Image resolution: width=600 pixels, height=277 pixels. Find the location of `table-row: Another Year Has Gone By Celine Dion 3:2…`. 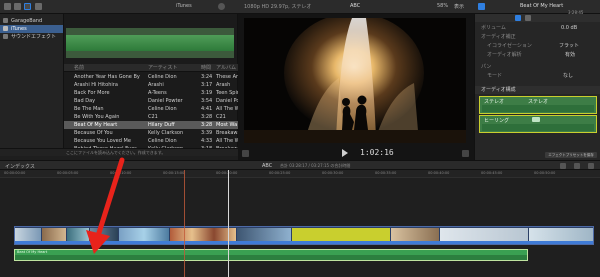

table-row: Another Year Has Gone By Celine Dion 3:2… is located at coordinates (151, 77).